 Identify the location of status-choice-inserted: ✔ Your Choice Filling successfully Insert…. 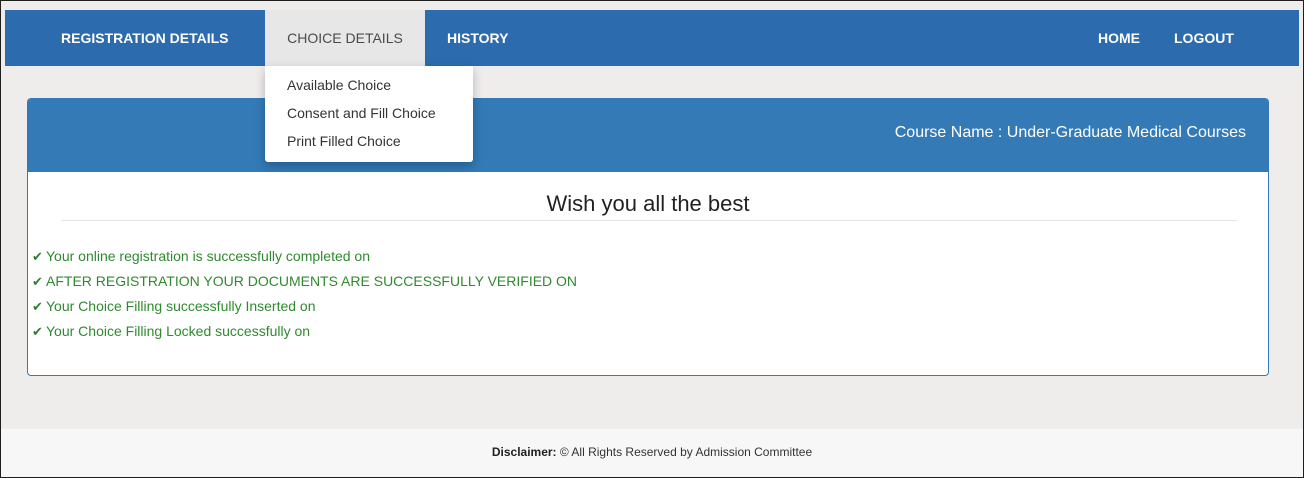
(304, 306).